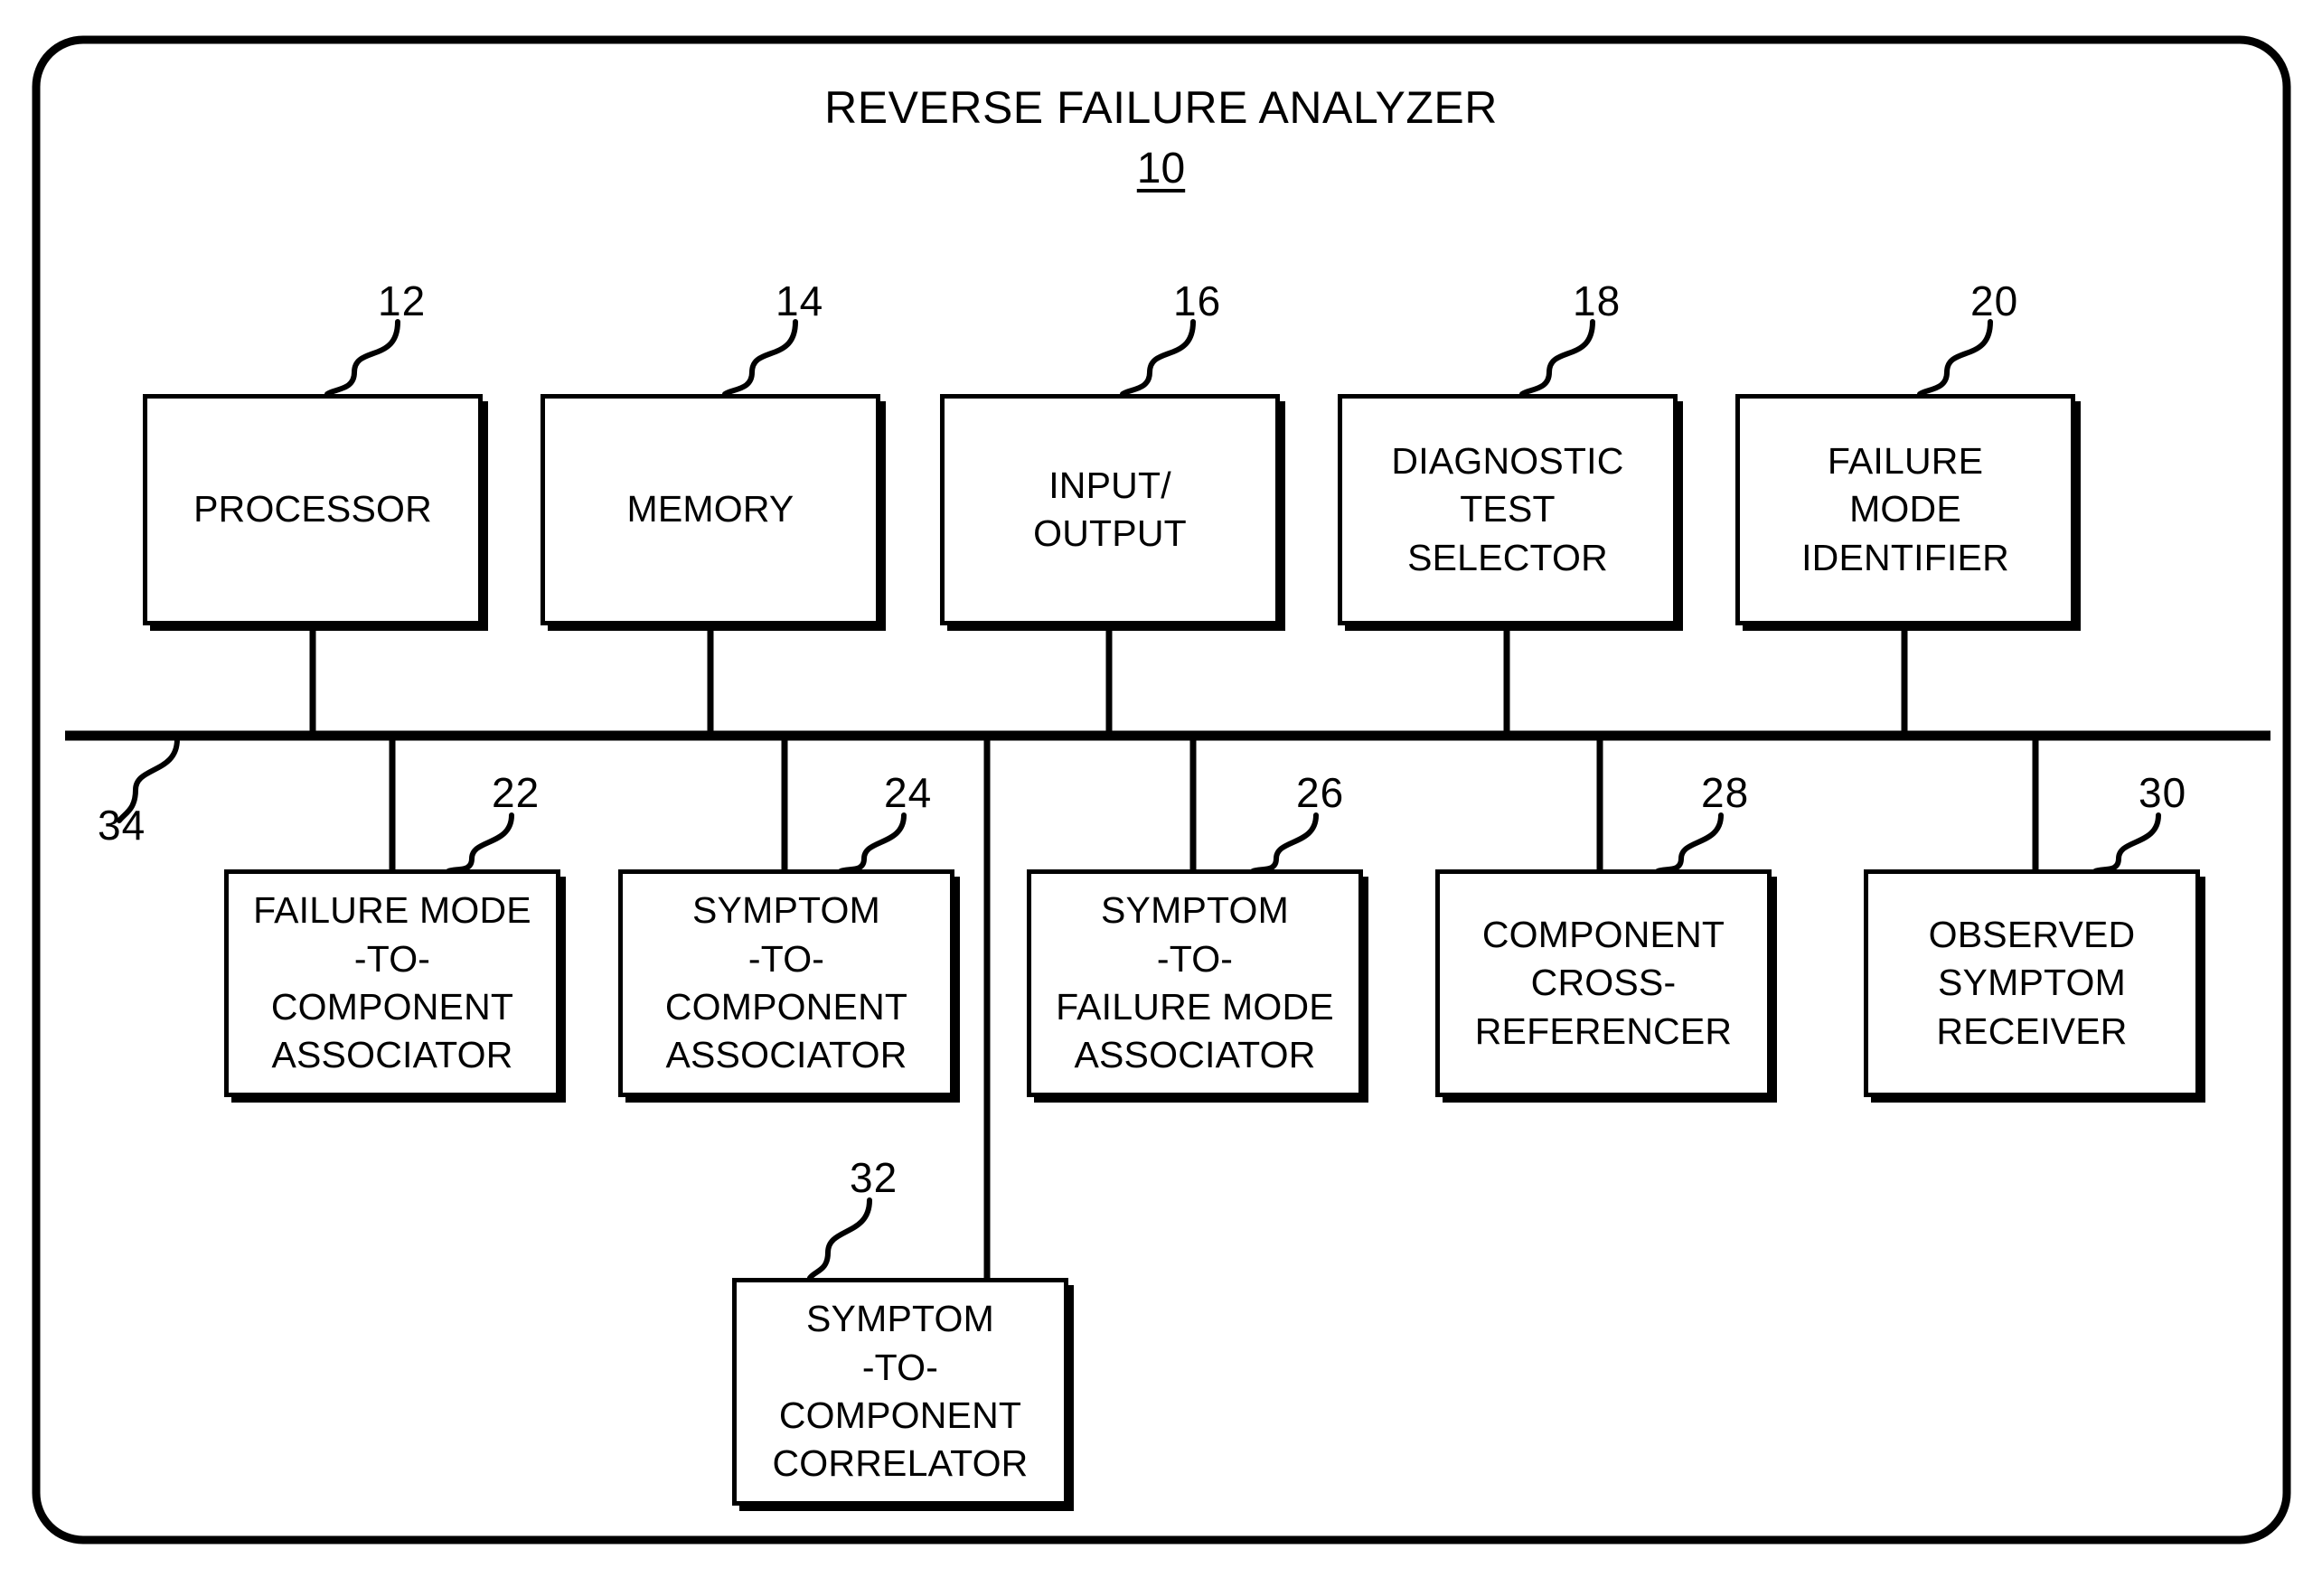 Image resolution: width=2322 pixels, height=1596 pixels. I want to click on block-component-cross-referencer-label: COMPONENT CROSS- REFERENCER, so click(1604, 983).